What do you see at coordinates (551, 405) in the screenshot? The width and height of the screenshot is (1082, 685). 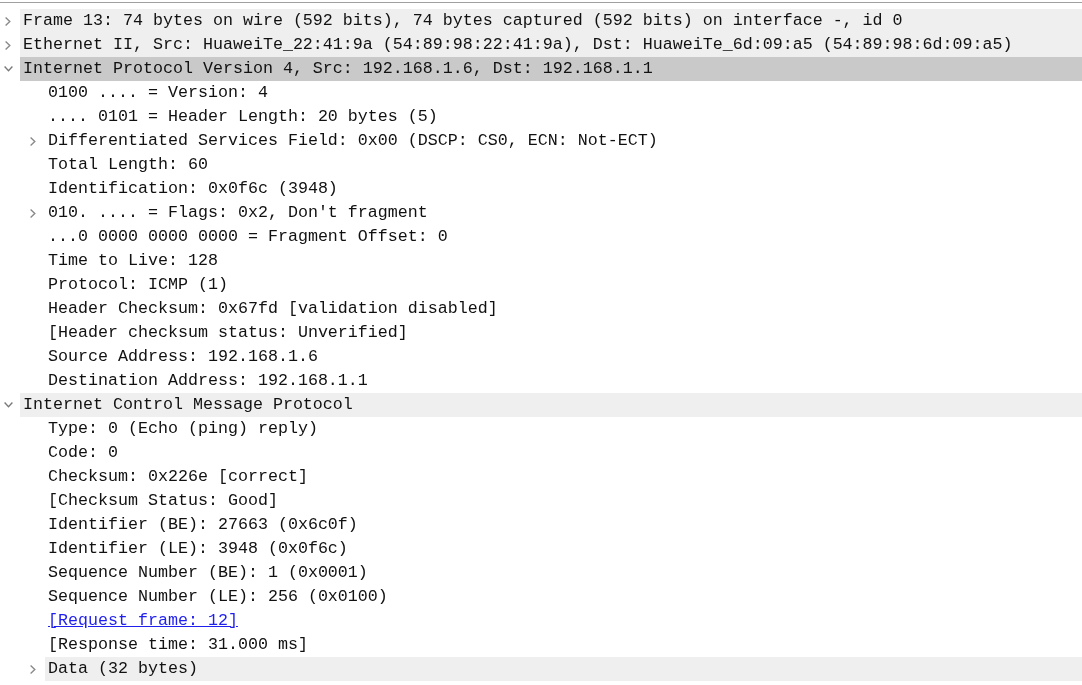 I see `protocol-tree-item: Internet Control Message Protocol` at bounding box center [551, 405].